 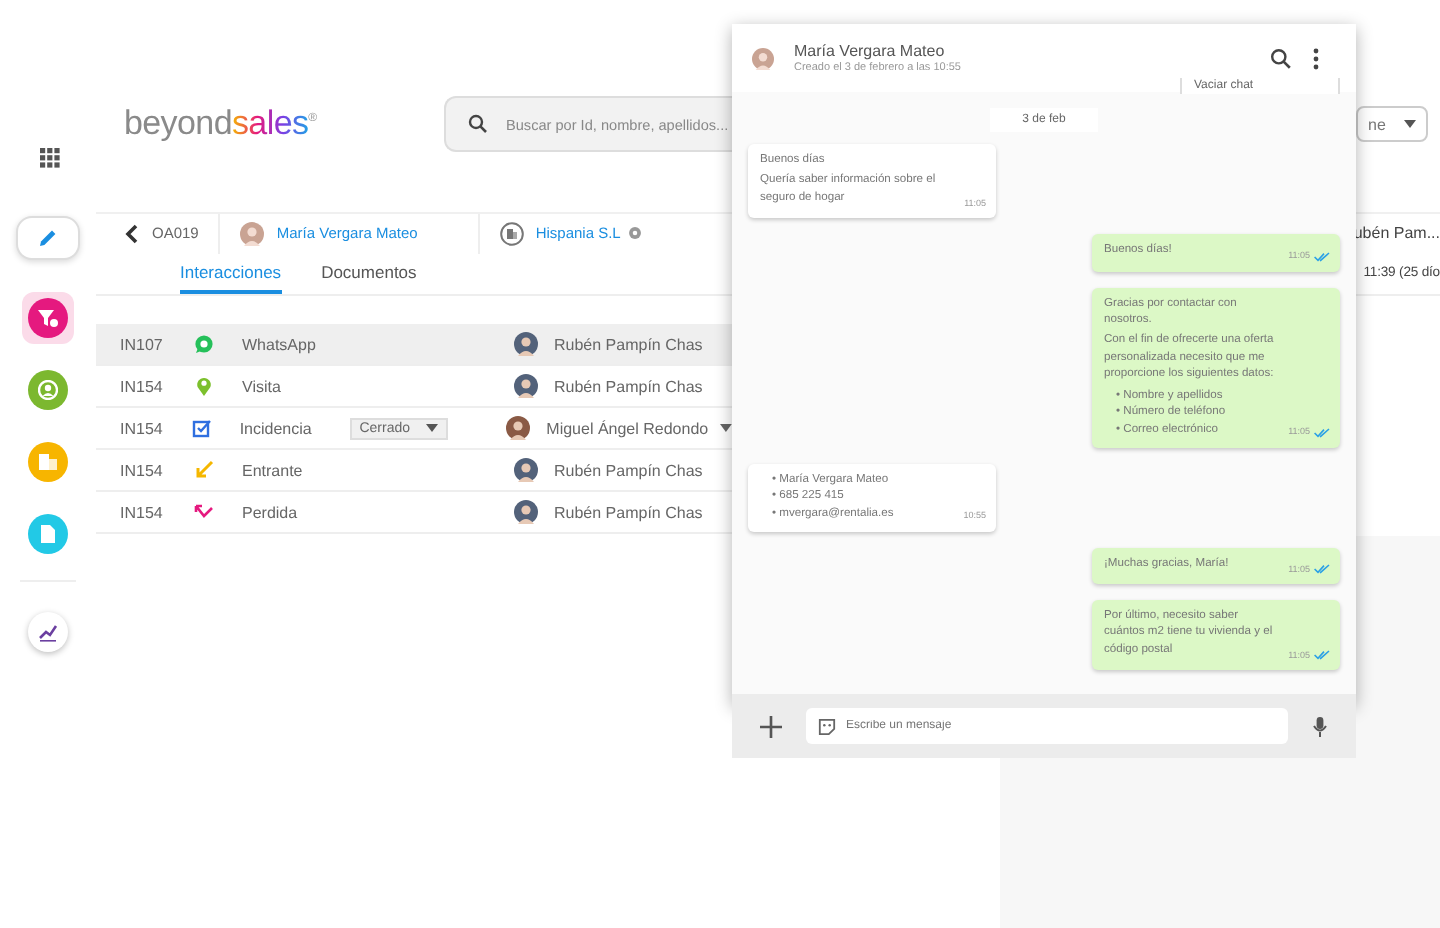 What do you see at coordinates (271, 512) in the screenshot?
I see `table-cell-text: Perdida` at bounding box center [271, 512].